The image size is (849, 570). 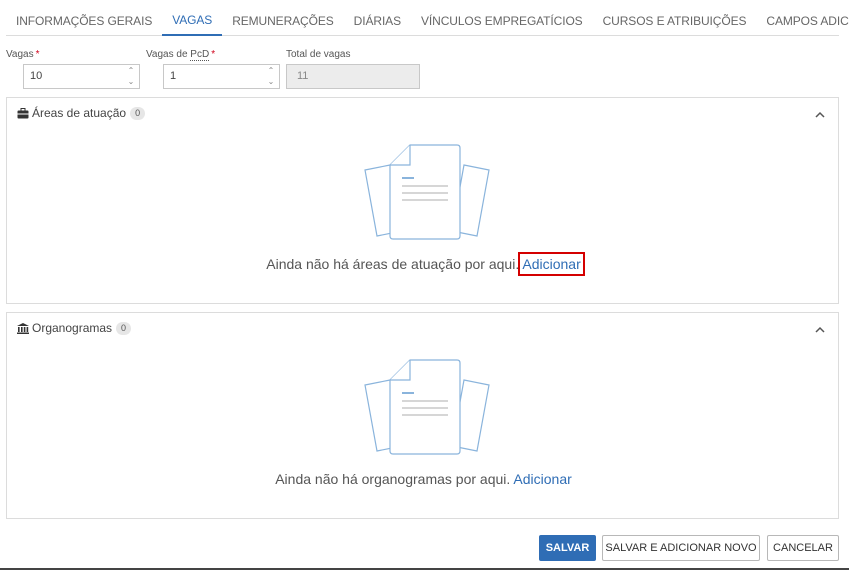 I want to click on areas-count-badge: 0, so click(x=138, y=113).